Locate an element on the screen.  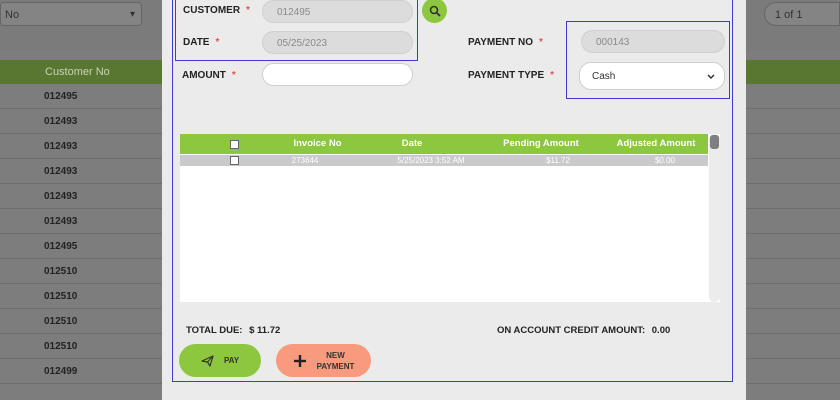
payment-no-value: 000143 is located at coordinates (613, 42).